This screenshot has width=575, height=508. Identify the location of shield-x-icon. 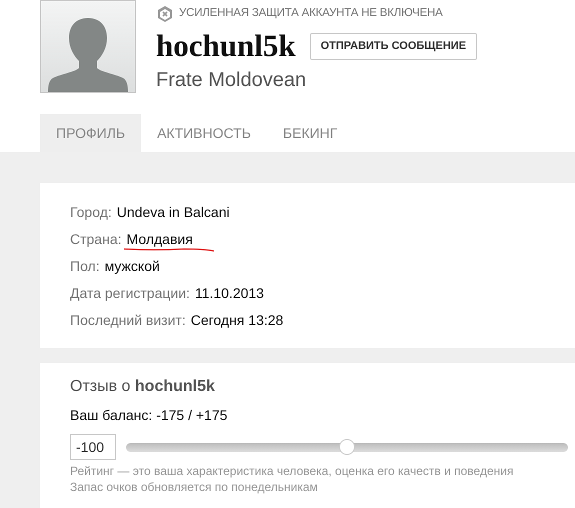
(165, 14).